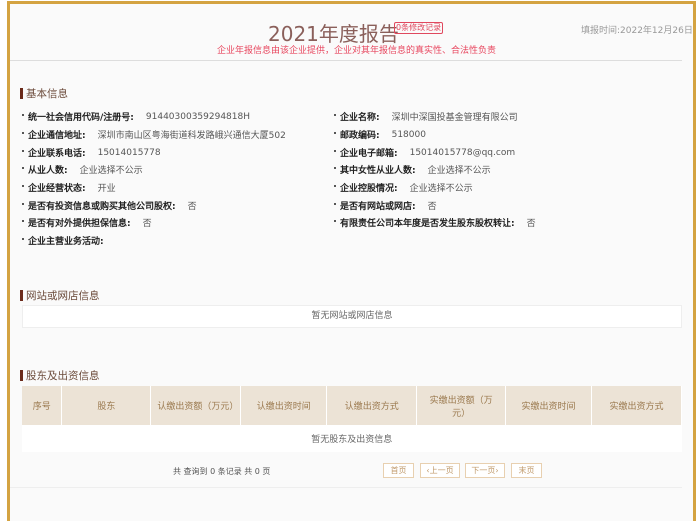  I want to click on first-page-button: 首页, so click(398, 470).